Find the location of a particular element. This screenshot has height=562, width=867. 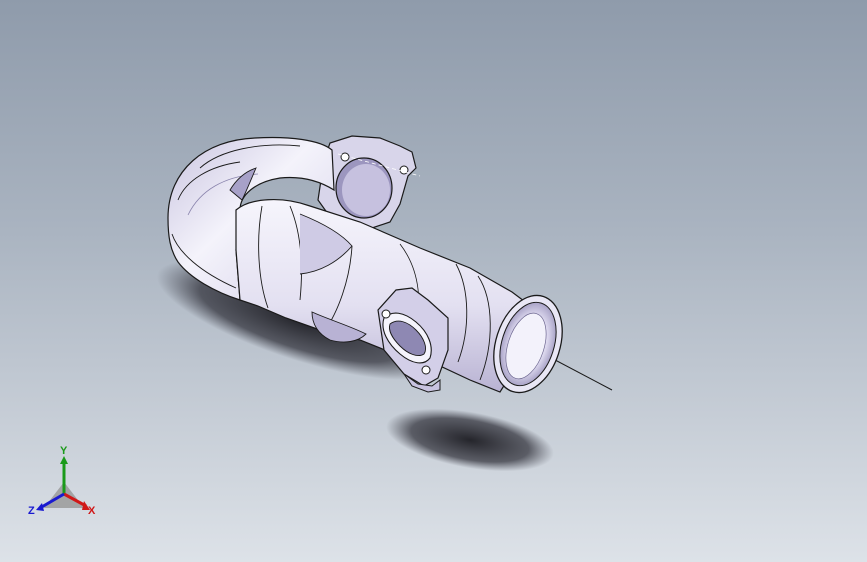

y-axis-head is located at coordinates (64, 460).